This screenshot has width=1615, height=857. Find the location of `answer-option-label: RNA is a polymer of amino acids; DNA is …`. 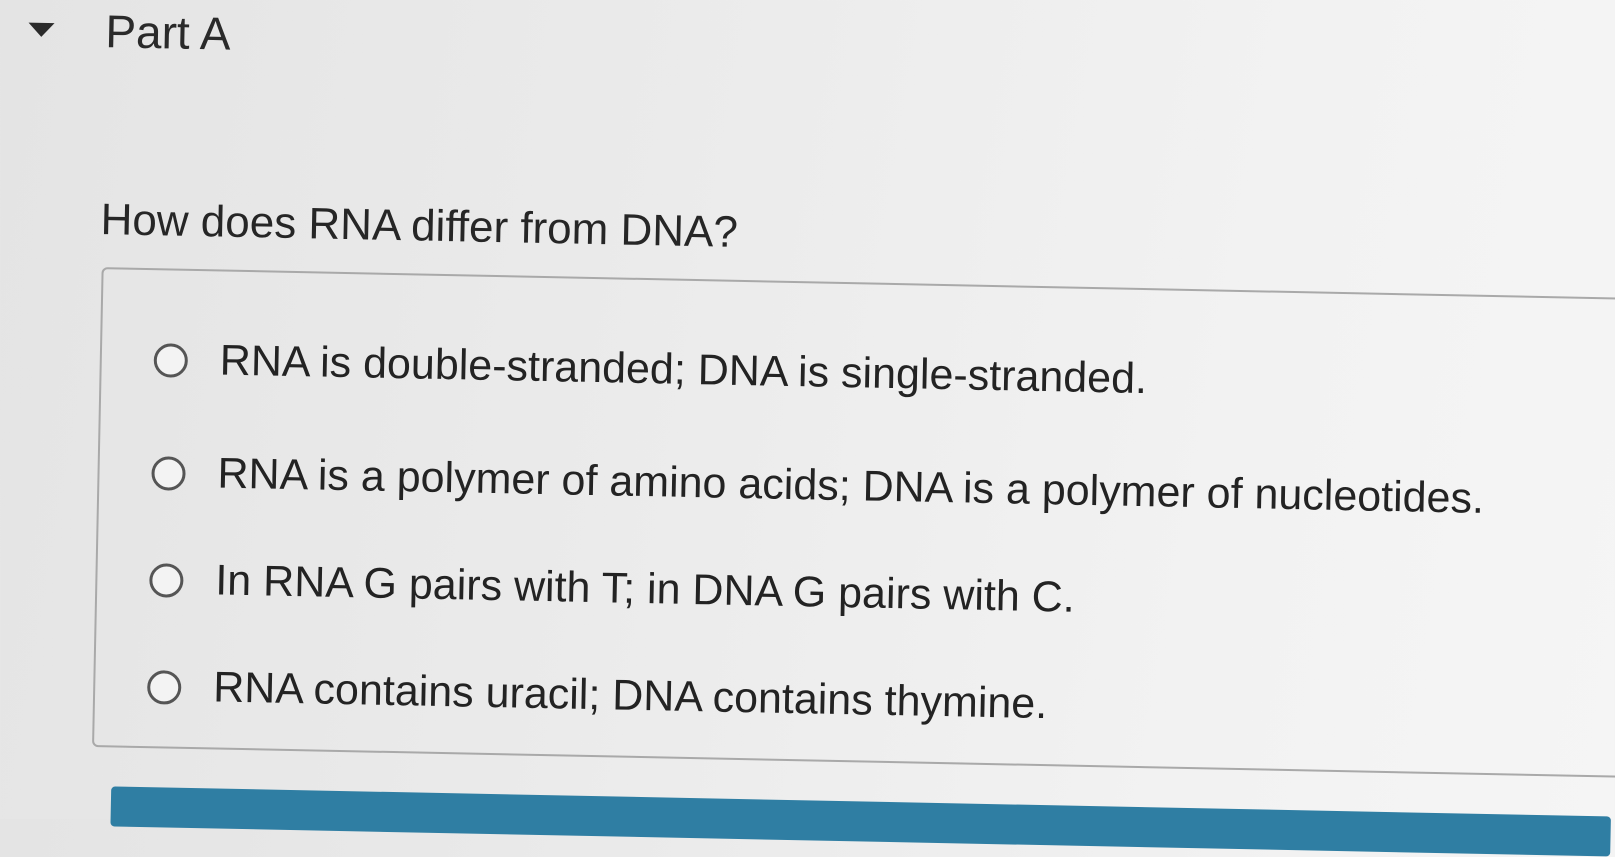

answer-option-label: RNA is a polymer of amino acids; DNA is … is located at coordinates (851, 486).